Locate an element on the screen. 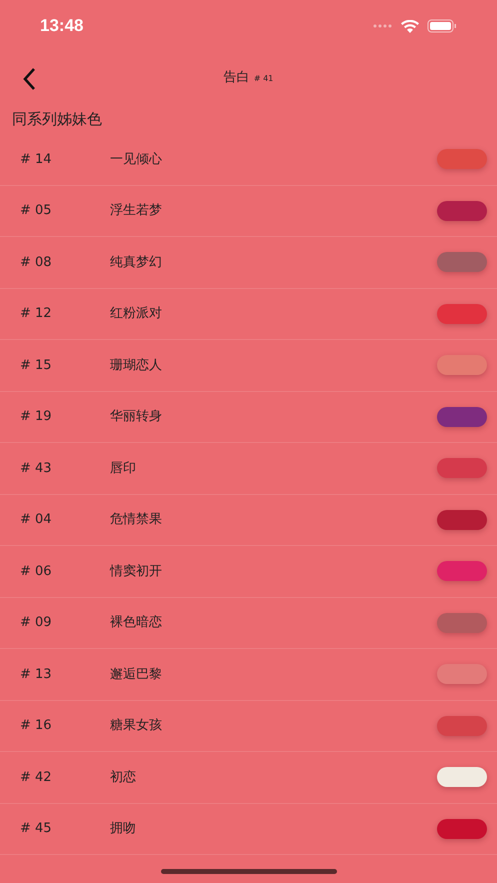 The width and height of the screenshot is (497, 883). shade-name: 一见倾心 is located at coordinates (136, 159).